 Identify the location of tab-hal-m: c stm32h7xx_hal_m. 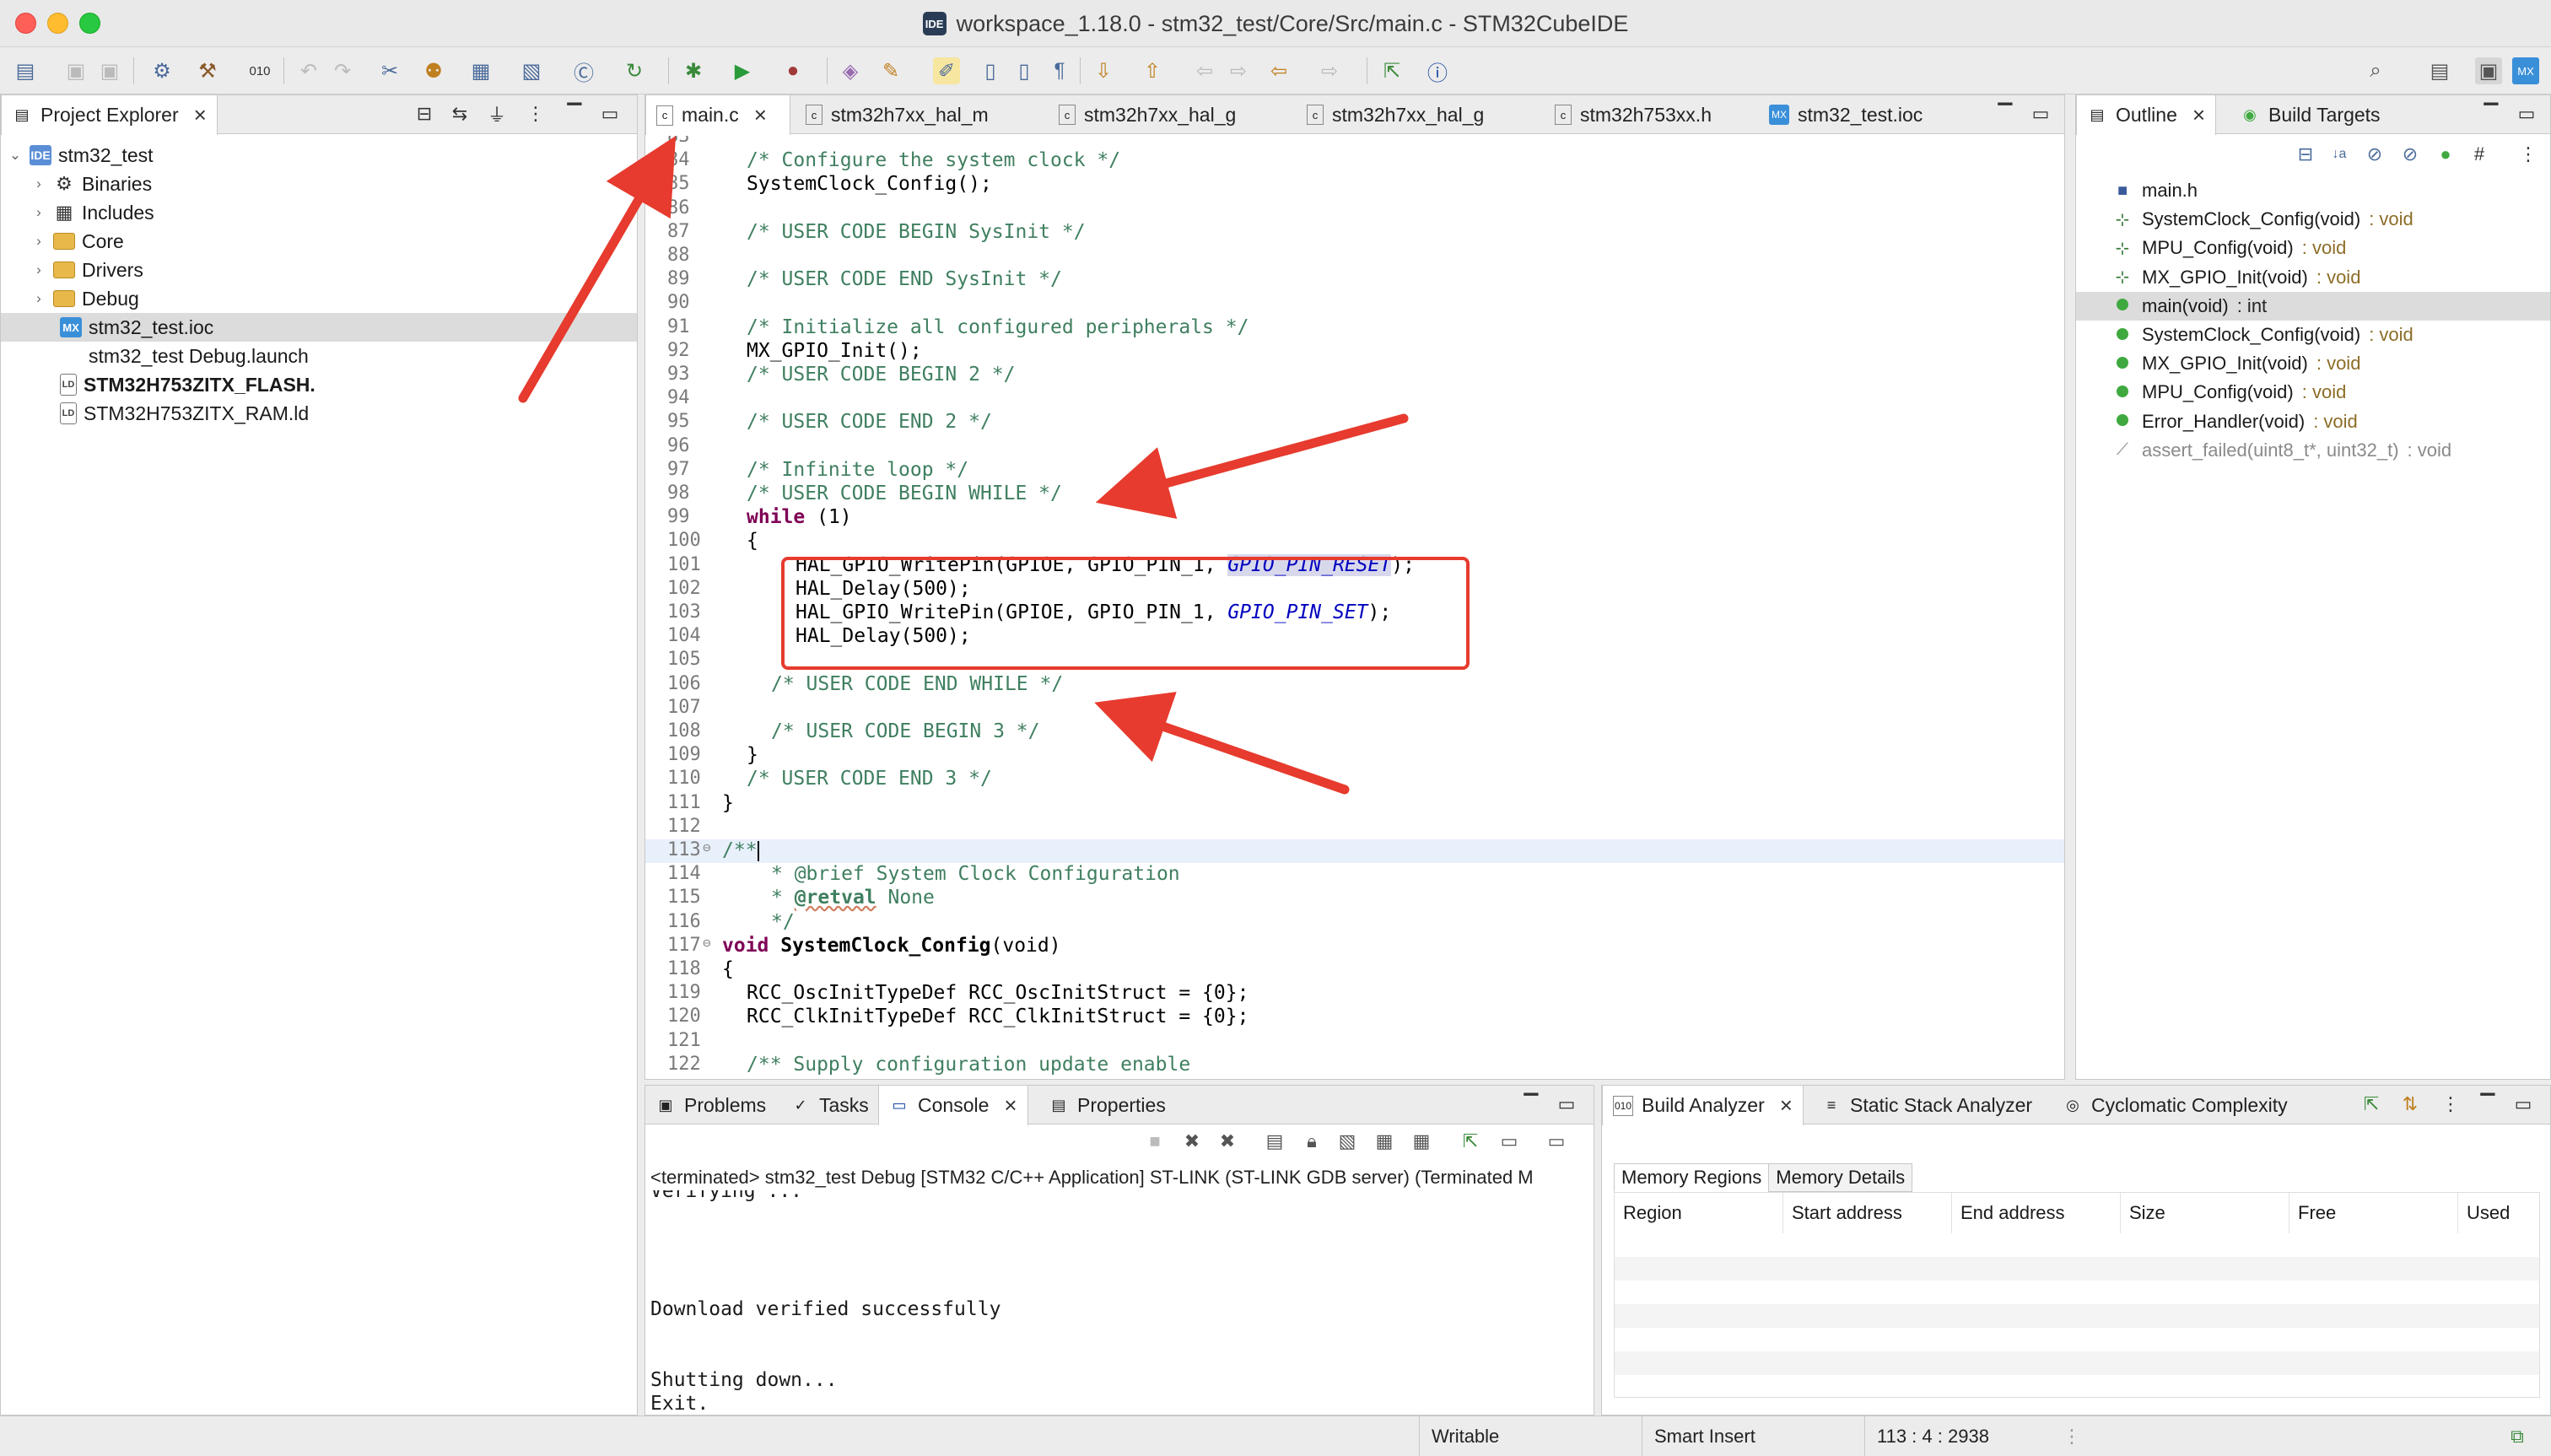
(897, 114).